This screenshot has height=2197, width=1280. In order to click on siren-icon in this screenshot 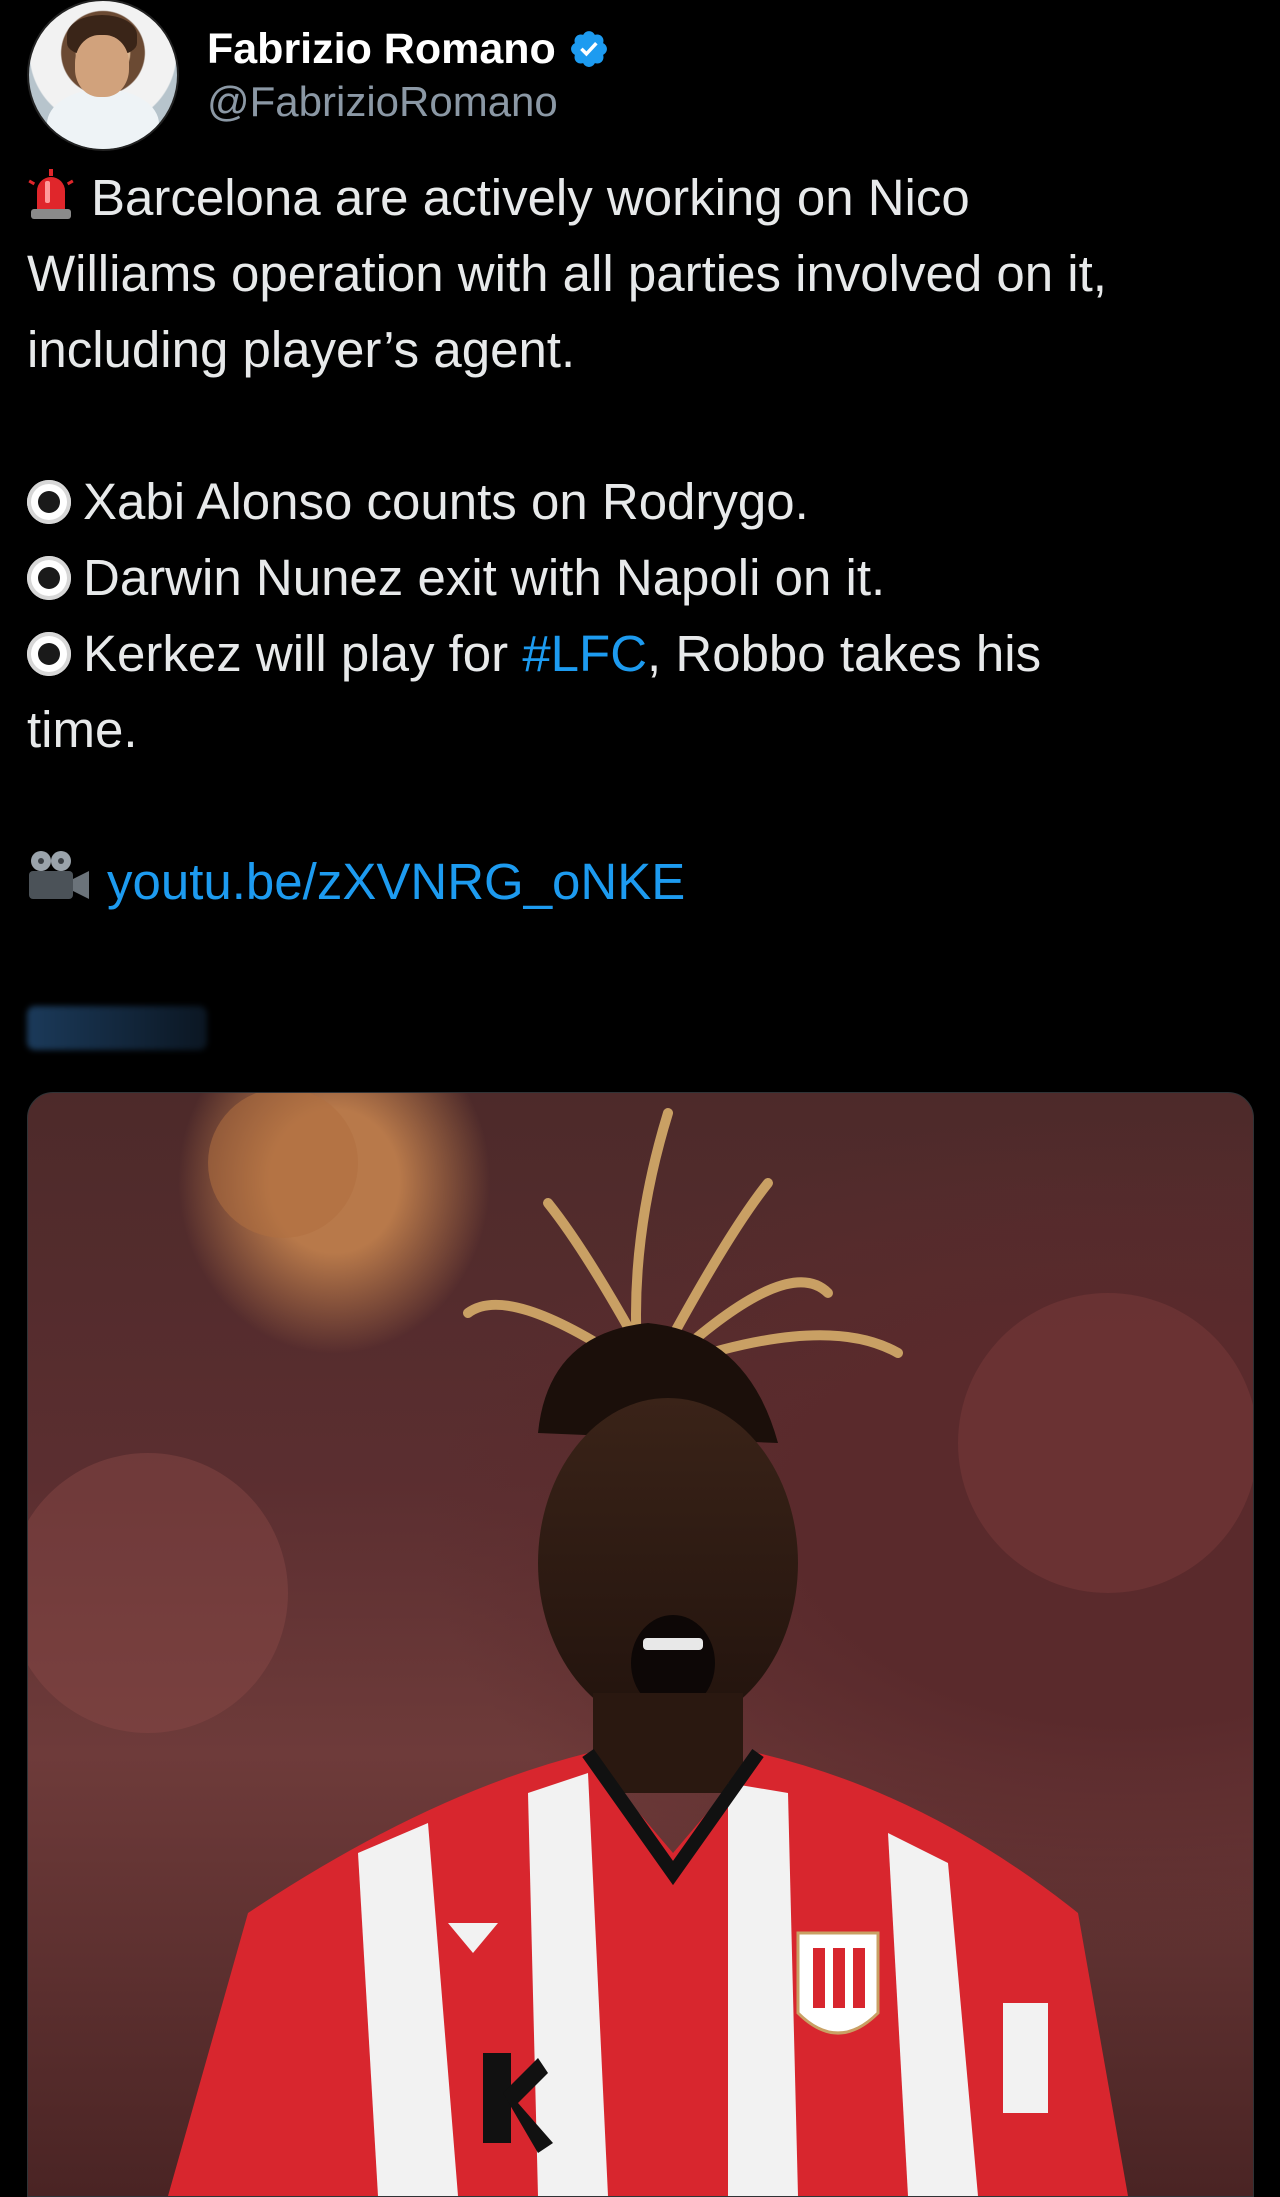, I will do `click(51, 194)`.